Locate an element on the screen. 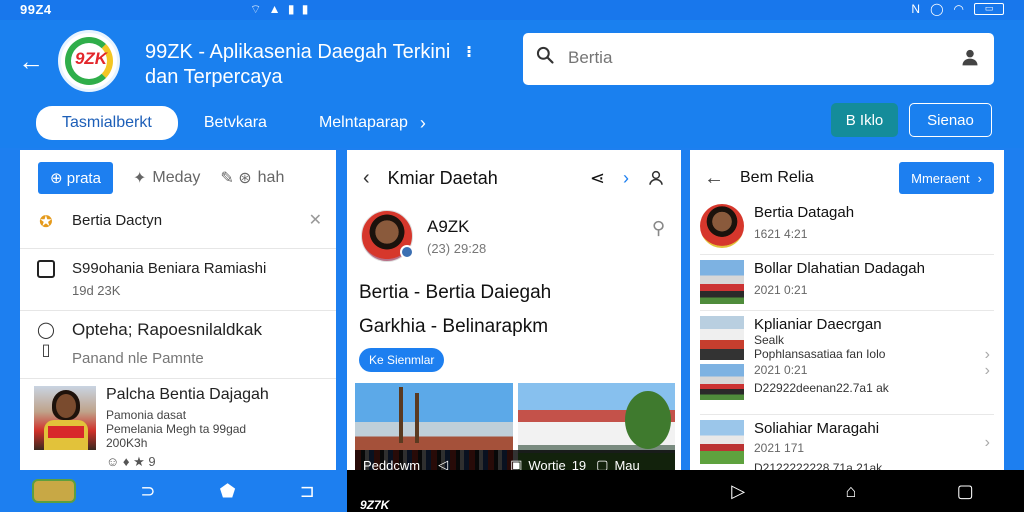 The width and height of the screenshot is (1024, 512). share-icon: ⋖ is located at coordinates (597, 178).